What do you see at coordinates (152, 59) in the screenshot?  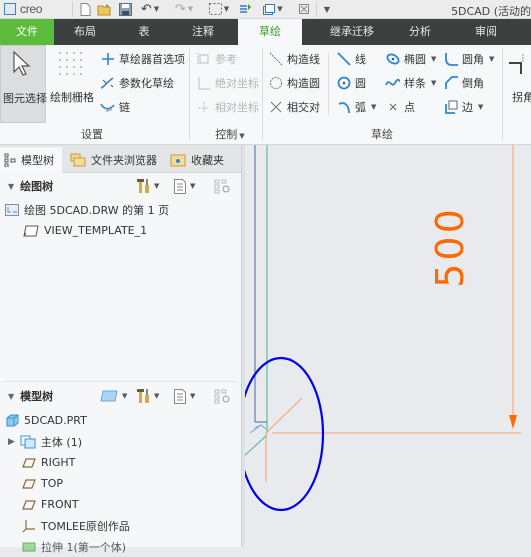 I see `sketcher-preferences-label: 草绘器首选项` at bounding box center [152, 59].